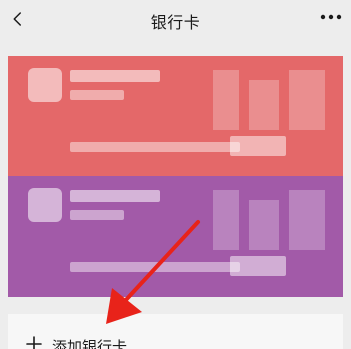 Image resolution: width=351 pixels, height=349 pixels. I want to click on page-title: 银行卡, so click(175, 22).